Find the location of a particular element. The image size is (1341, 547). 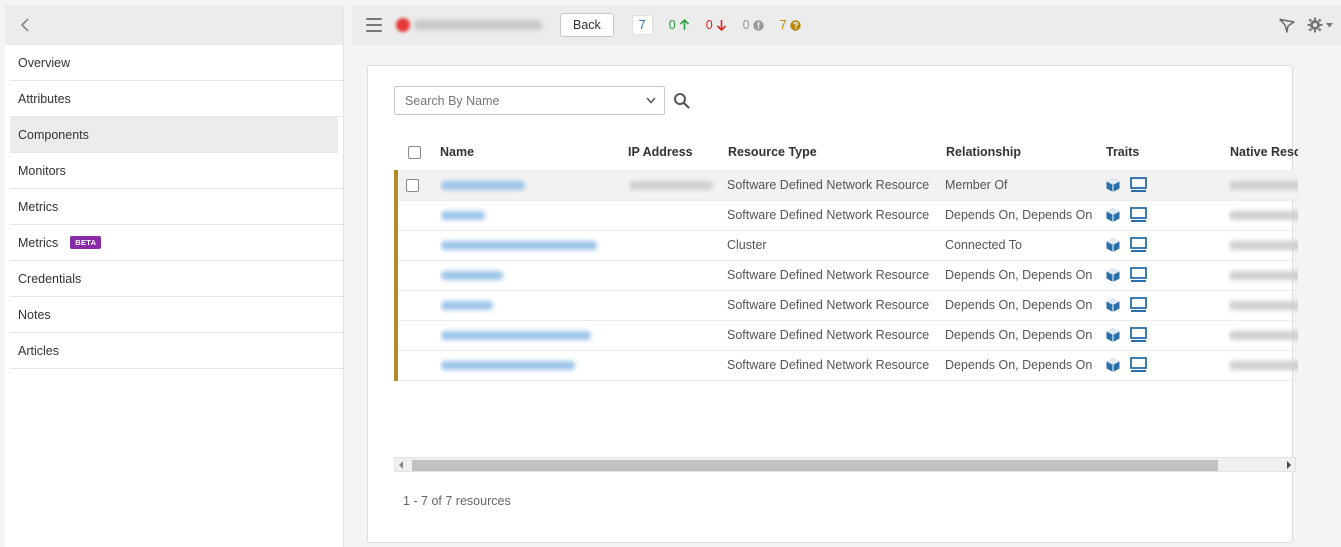

top-bar: Back 7 0 0 0 7 is located at coordinates (846, 25).